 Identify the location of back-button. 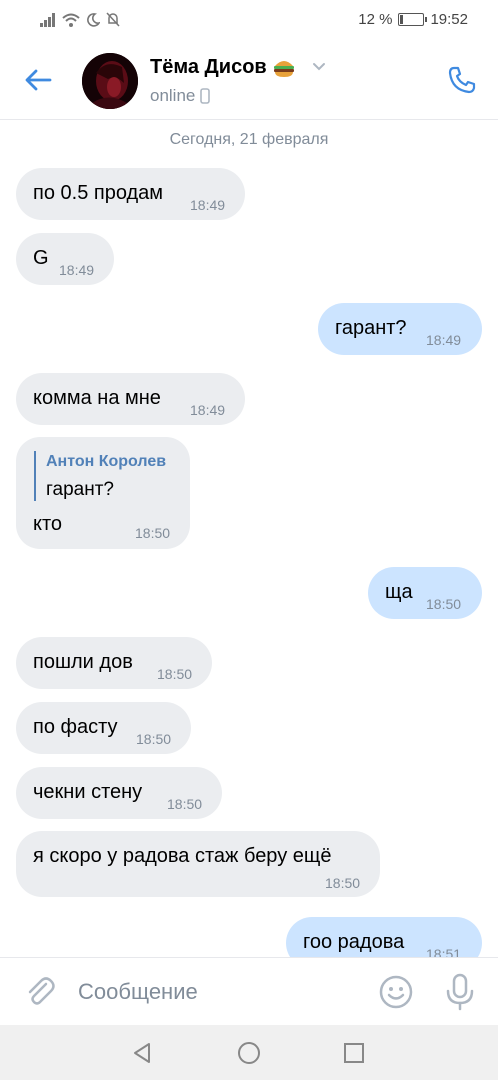
(38, 80).